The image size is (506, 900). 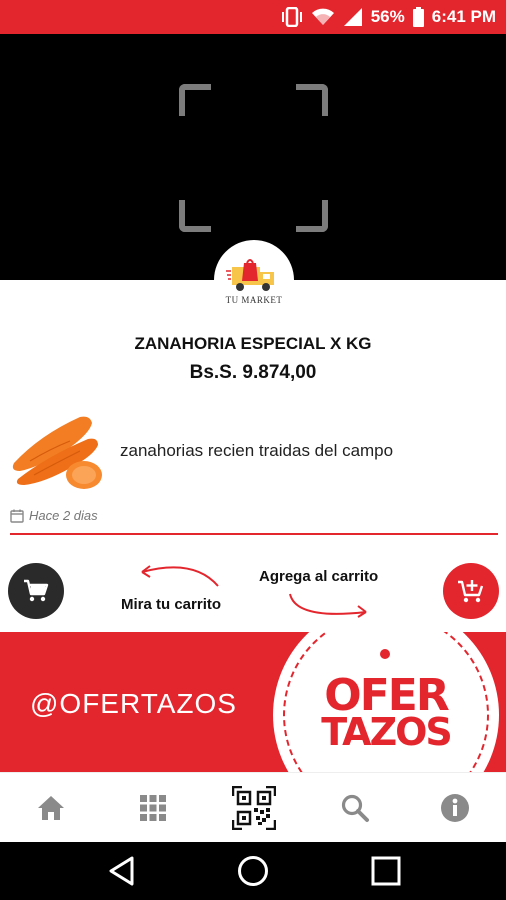 I want to click on store-logo: TU MARKET, so click(x=254, y=280).